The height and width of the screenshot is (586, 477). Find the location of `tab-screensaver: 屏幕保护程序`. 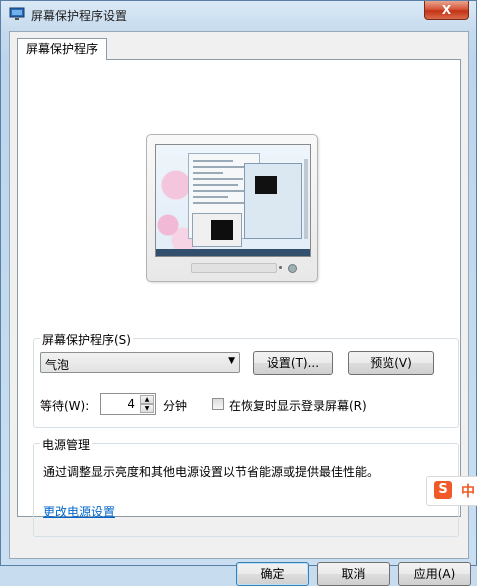

tab-screensaver: 屏幕保护程序 is located at coordinates (62, 49).